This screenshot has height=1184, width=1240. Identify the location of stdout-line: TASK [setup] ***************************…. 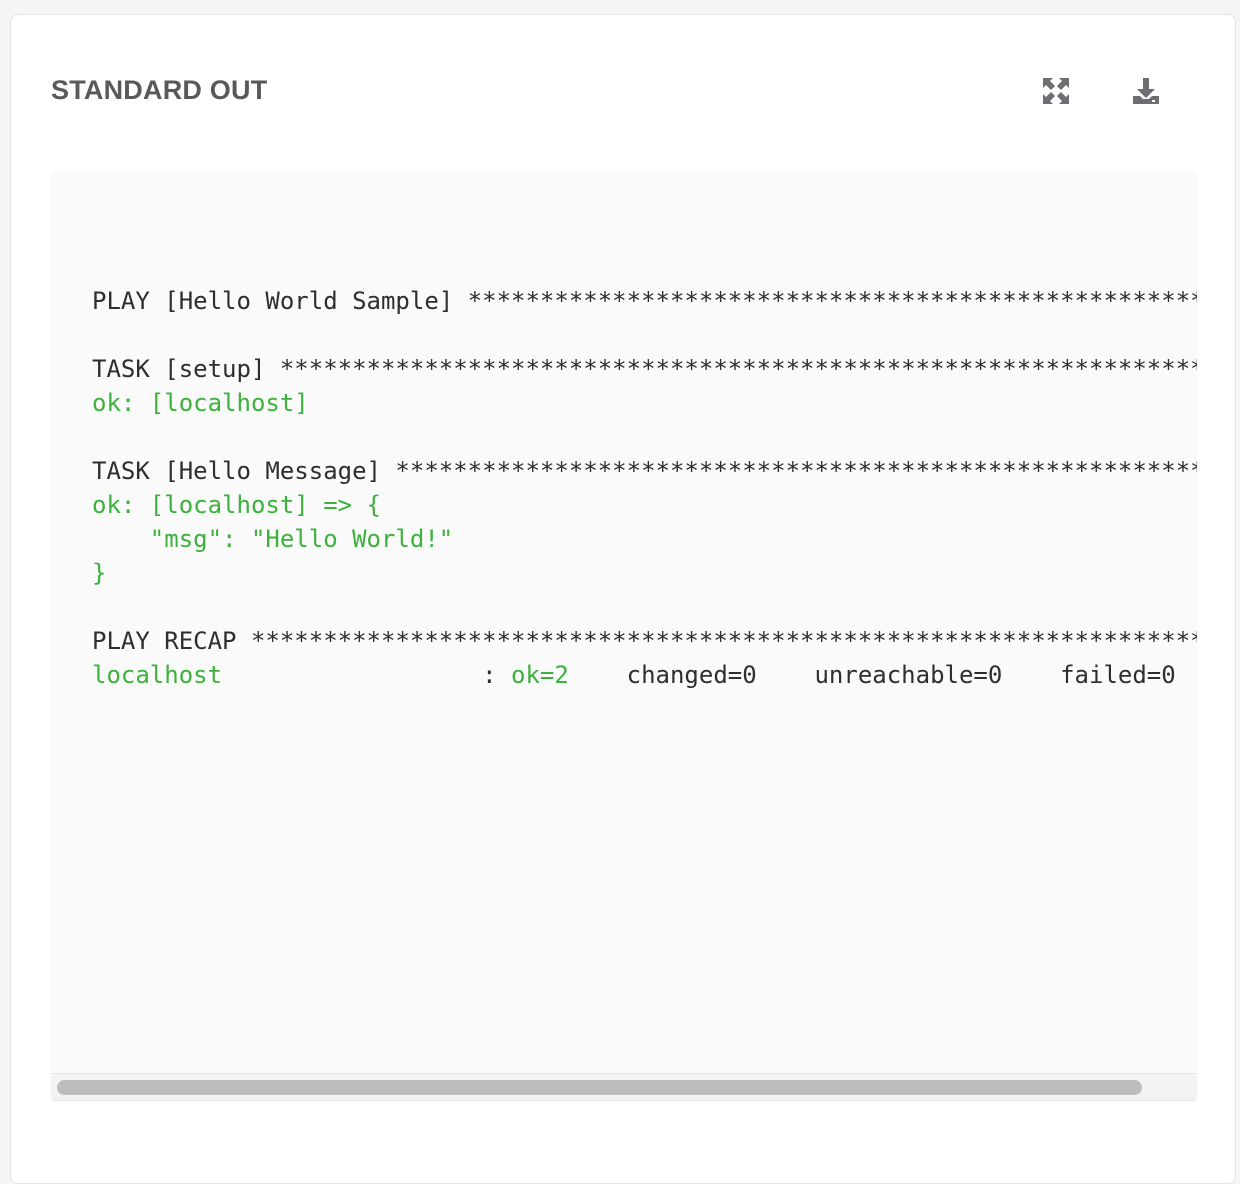
(644, 369).